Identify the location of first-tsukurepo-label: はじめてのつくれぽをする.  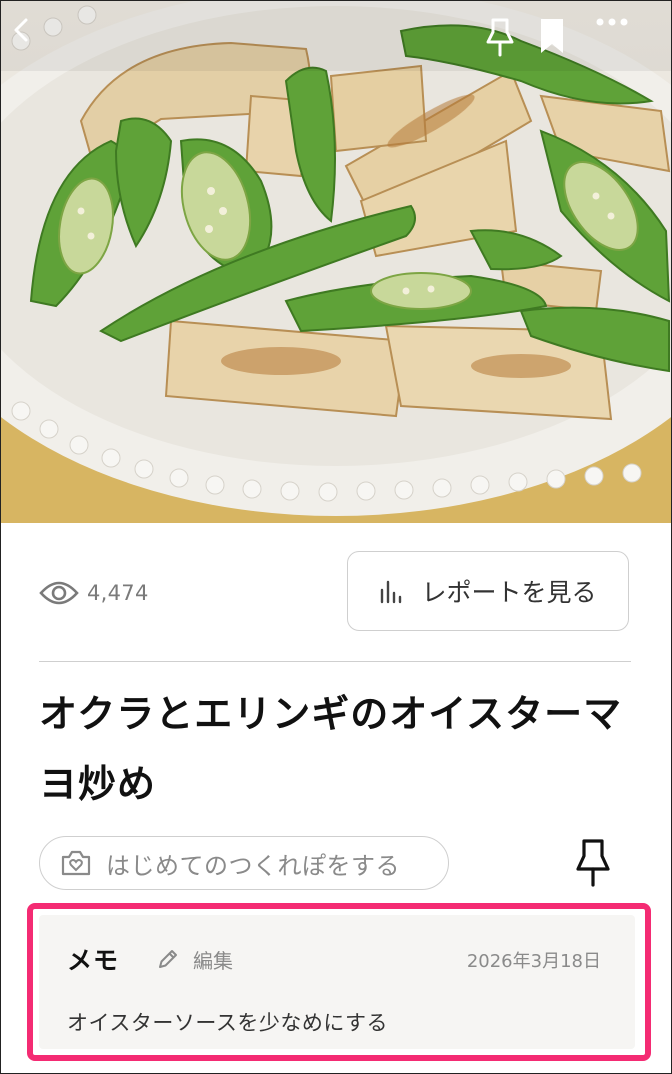
(253, 865).